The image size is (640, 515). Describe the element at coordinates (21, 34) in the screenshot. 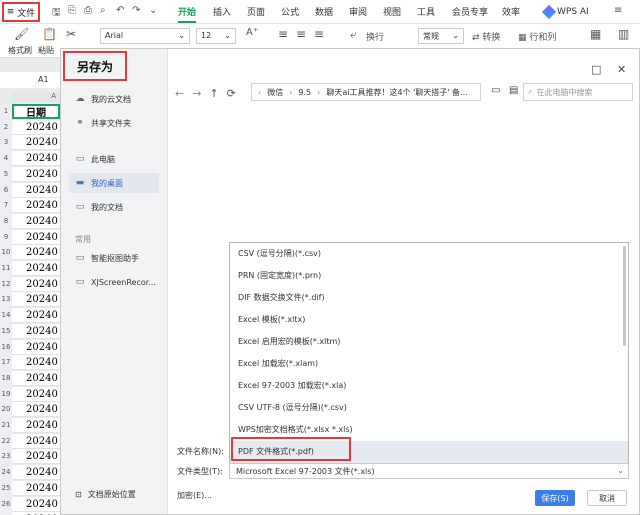

I see `format-painter-icon: 🖌` at that location.